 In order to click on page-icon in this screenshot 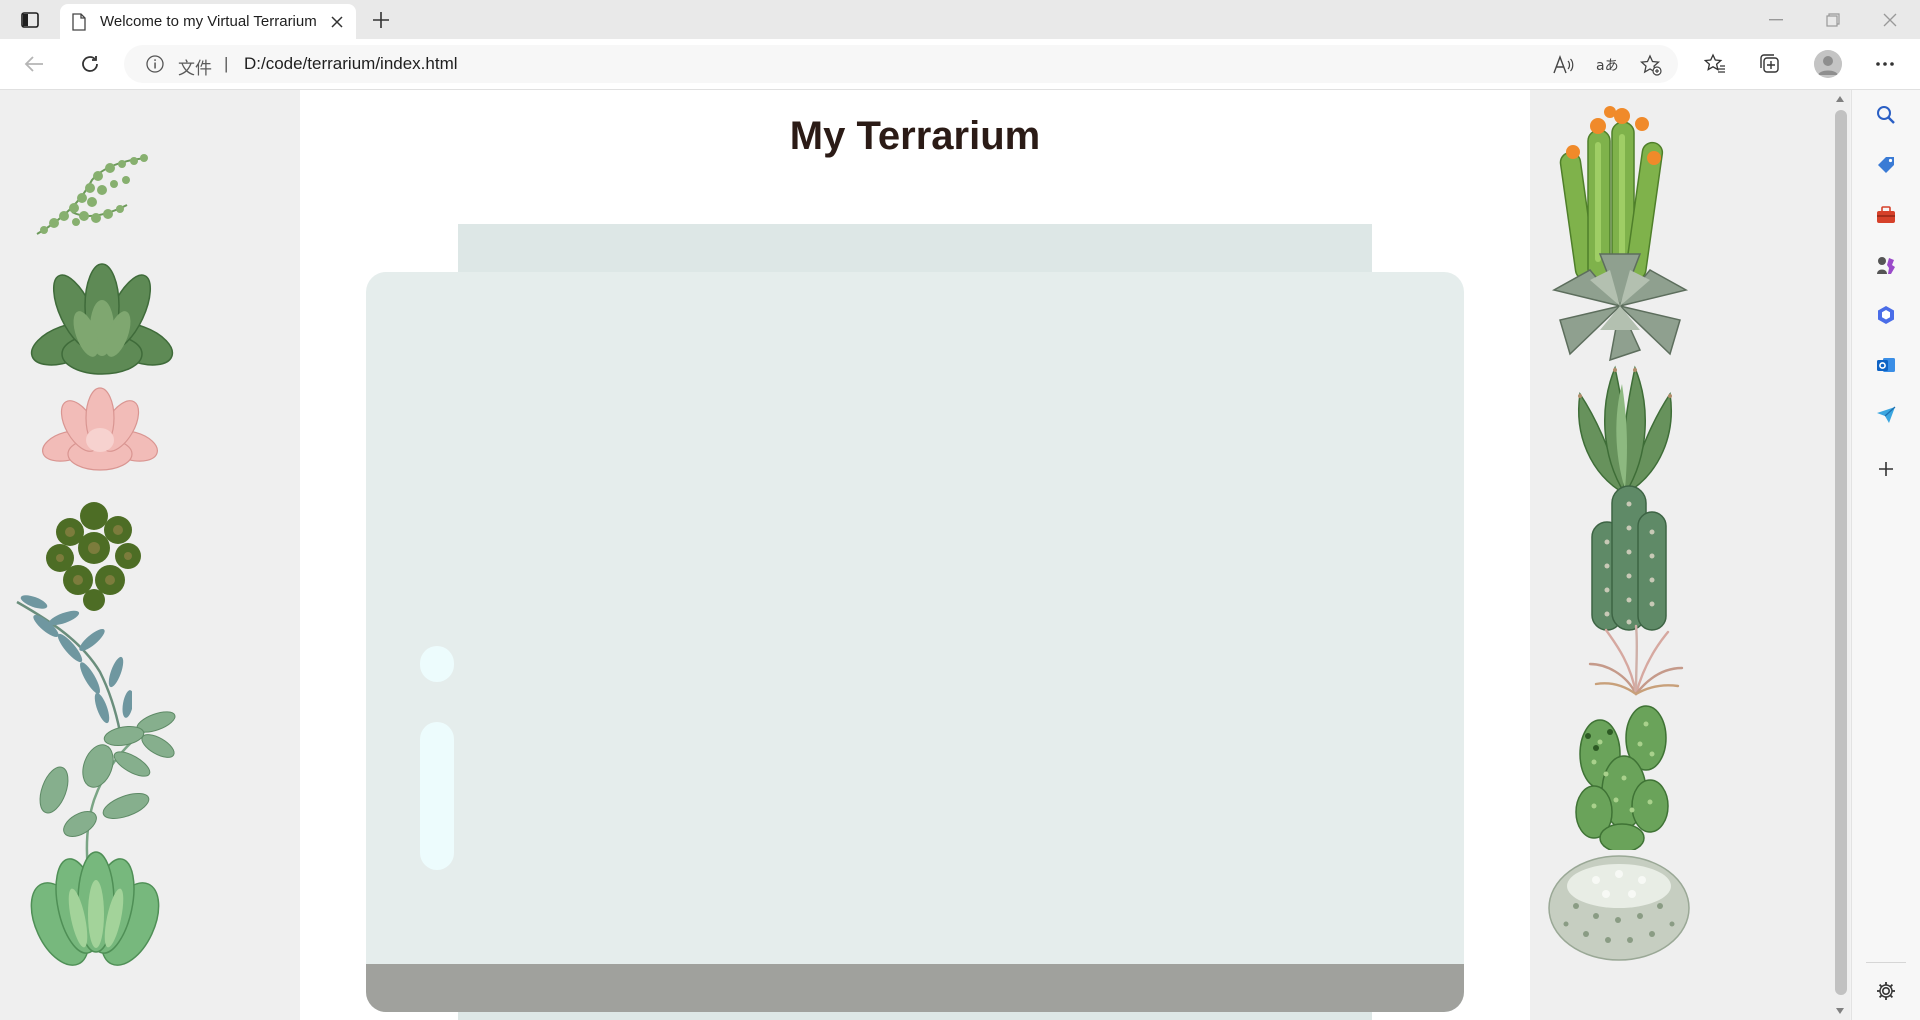, I will do `click(80, 21)`.